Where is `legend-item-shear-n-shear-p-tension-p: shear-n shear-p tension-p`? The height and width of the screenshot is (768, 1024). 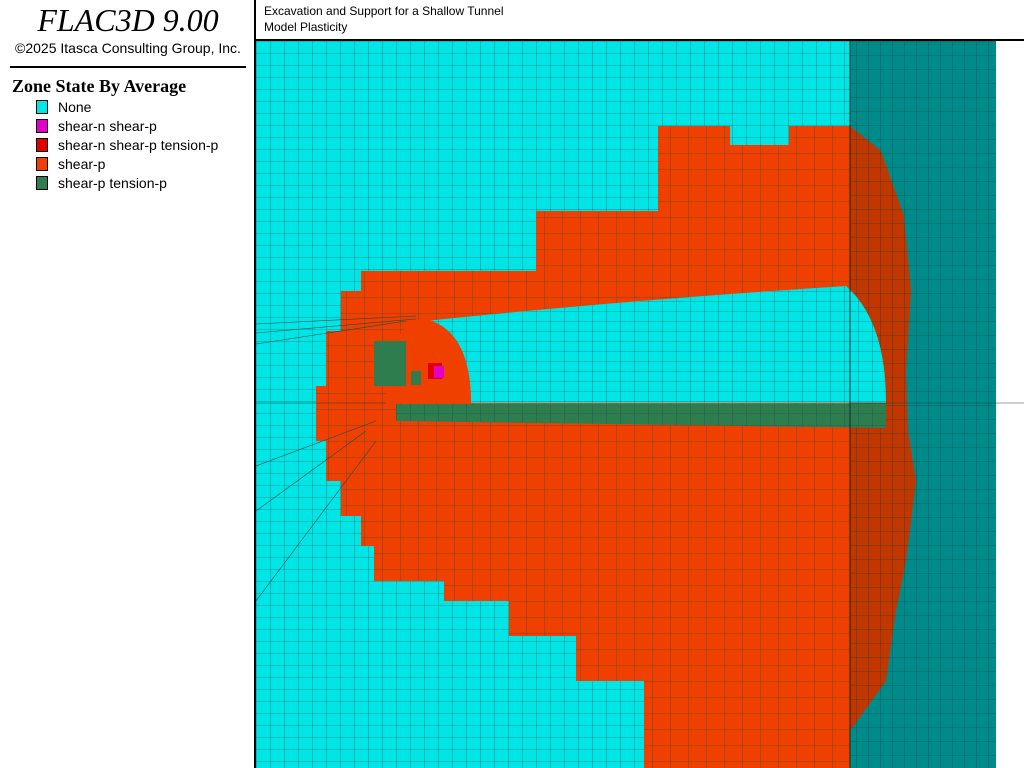
legend-item-shear-n-shear-p-tension-p: shear-n shear-p tension-p is located at coordinates (127, 145).